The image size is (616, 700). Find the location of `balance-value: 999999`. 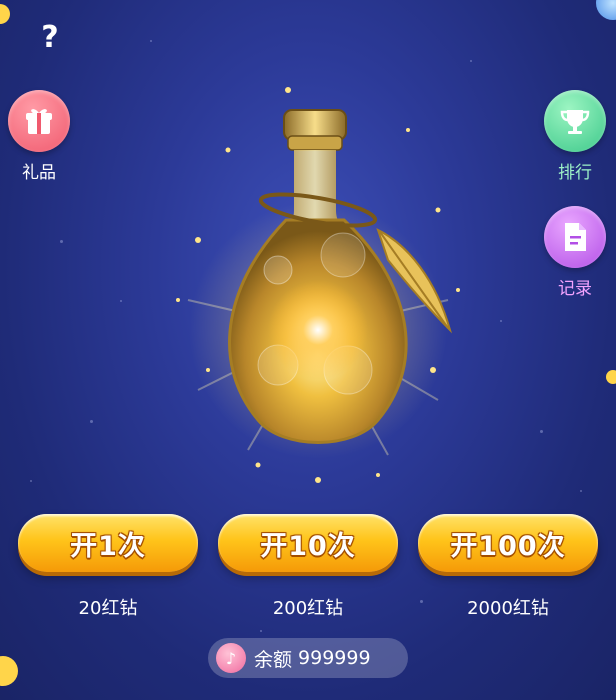

balance-value: 999999 is located at coordinates (334, 658).